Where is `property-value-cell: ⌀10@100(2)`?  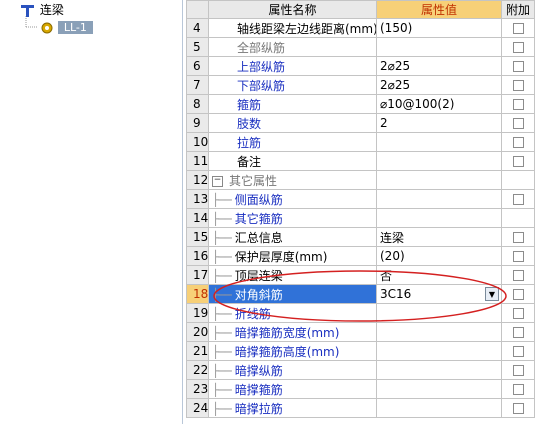
property-value-cell: ⌀10@100(2) is located at coordinates (439, 104).